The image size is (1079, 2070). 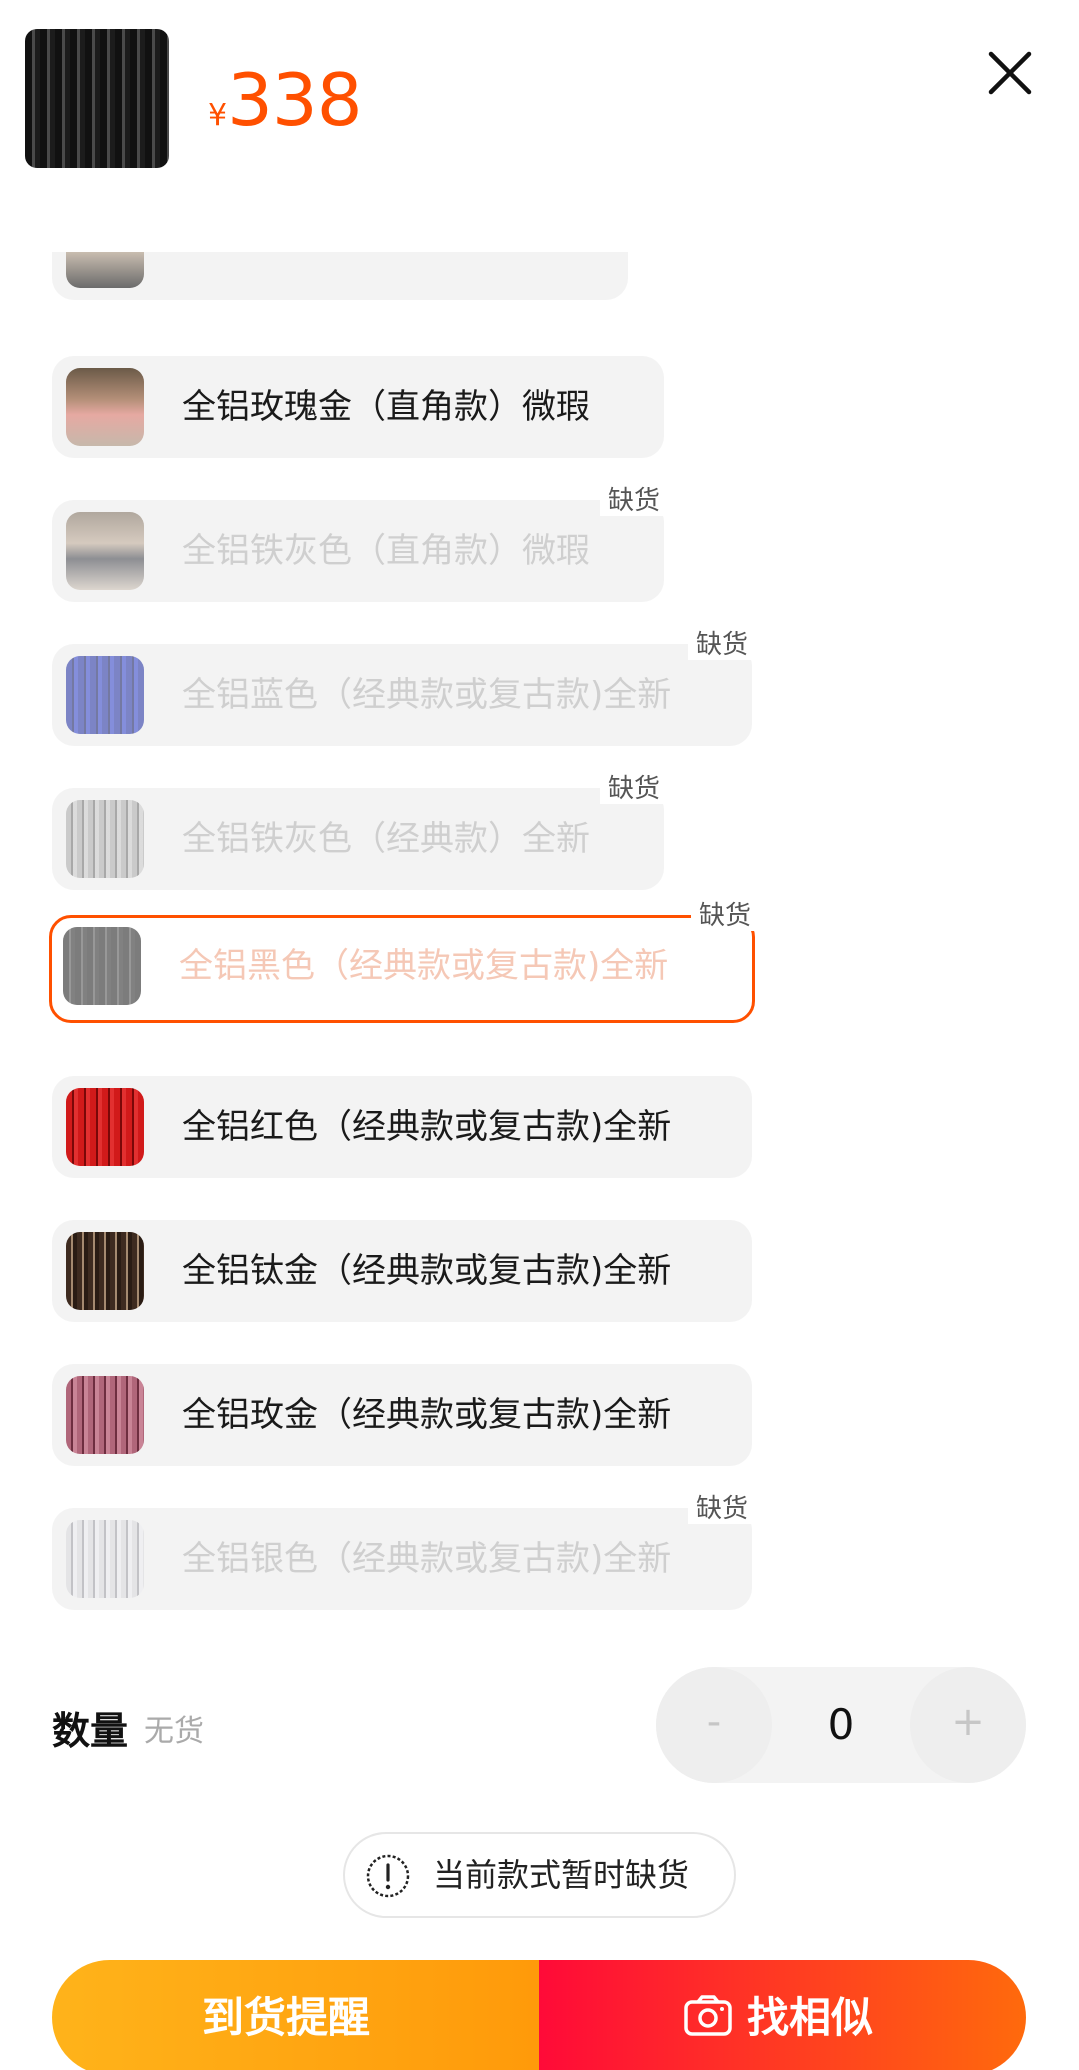 I want to click on price-amount: 338, so click(x=294, y=100).